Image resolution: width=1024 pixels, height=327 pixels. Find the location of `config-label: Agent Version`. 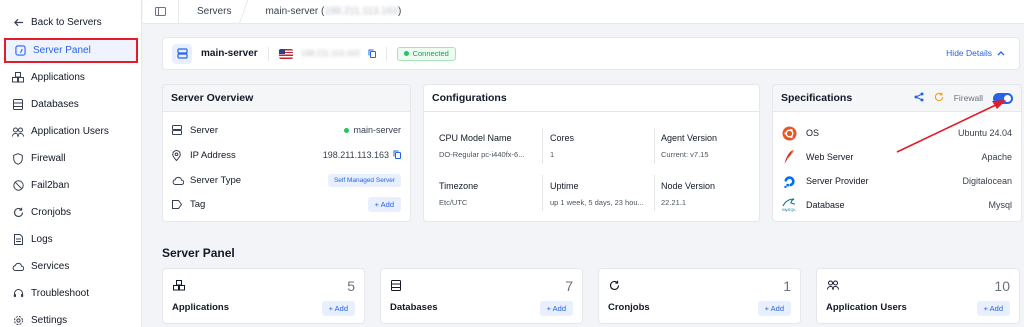

config-label: Agent Version is located at coordinates (689, 138).